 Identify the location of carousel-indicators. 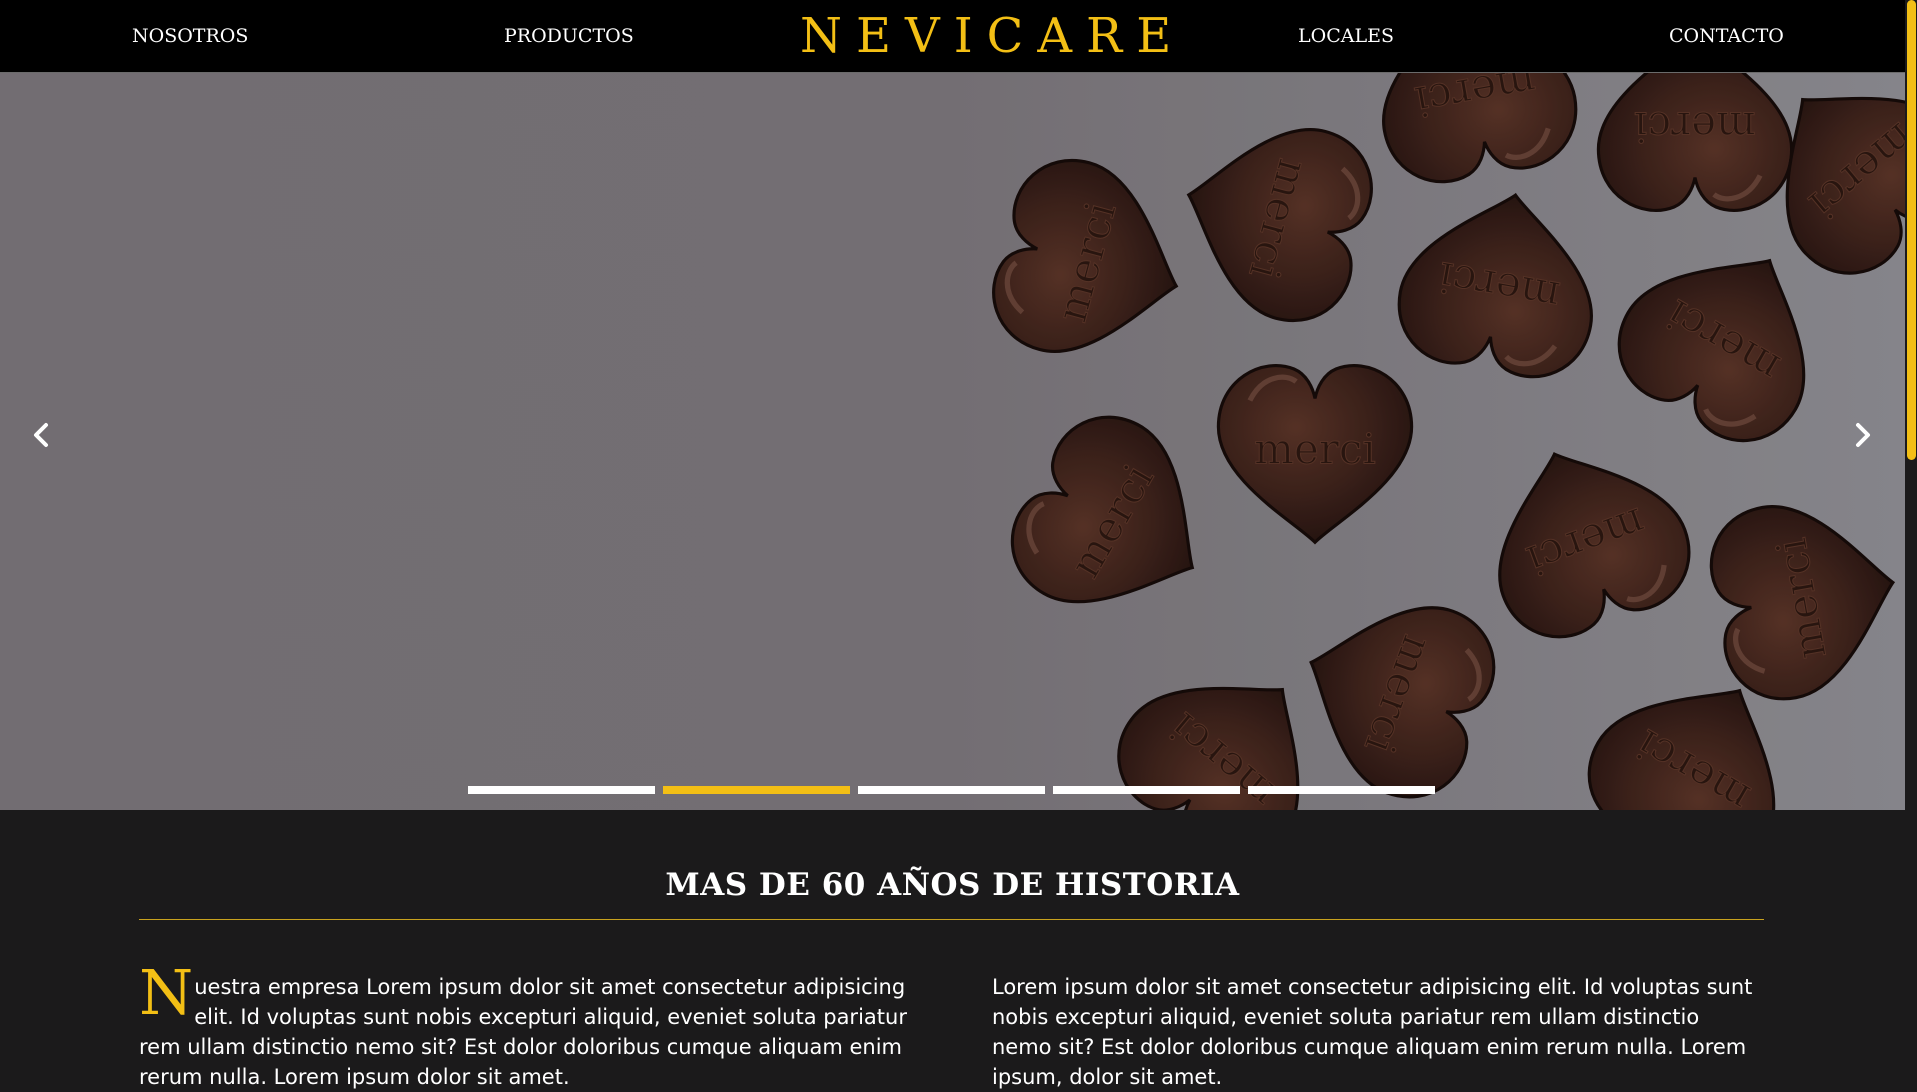
(952, 791).